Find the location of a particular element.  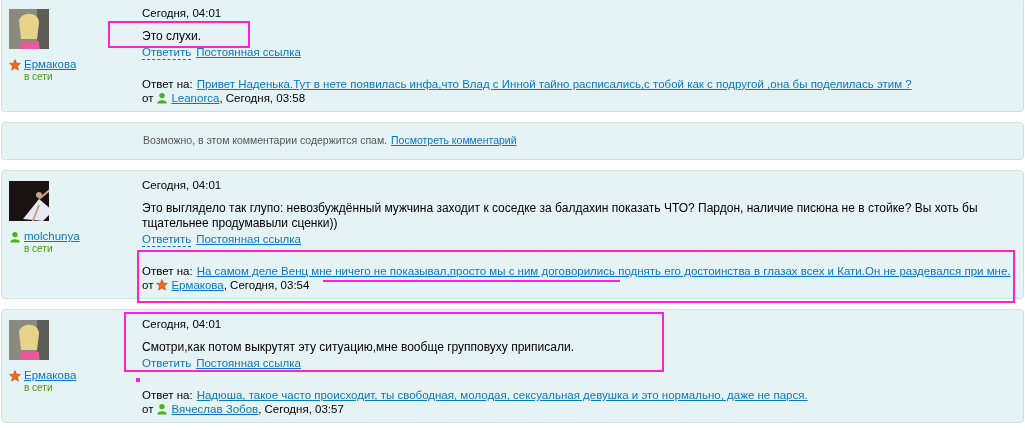

view-comment-link: Посмотреть комментарий is located at coordinates (454, 141).